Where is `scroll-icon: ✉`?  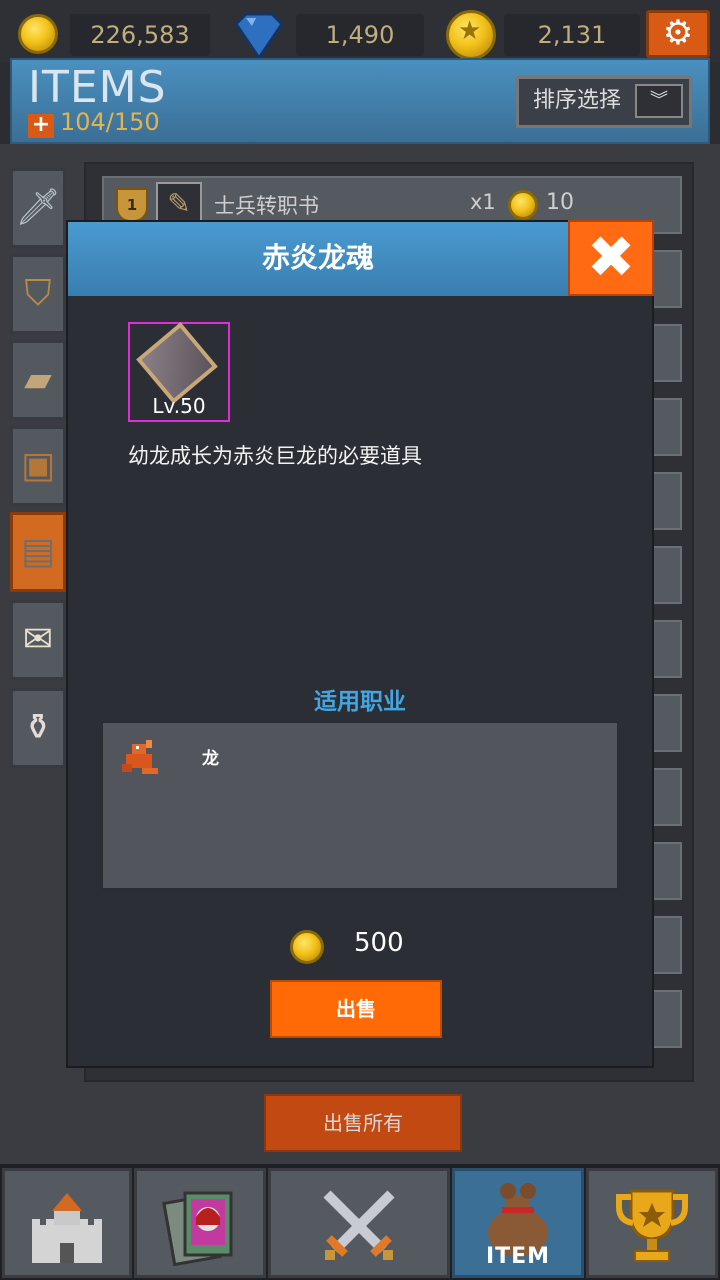
scroll-icon: ✉ is located at coordinates (38, 639).